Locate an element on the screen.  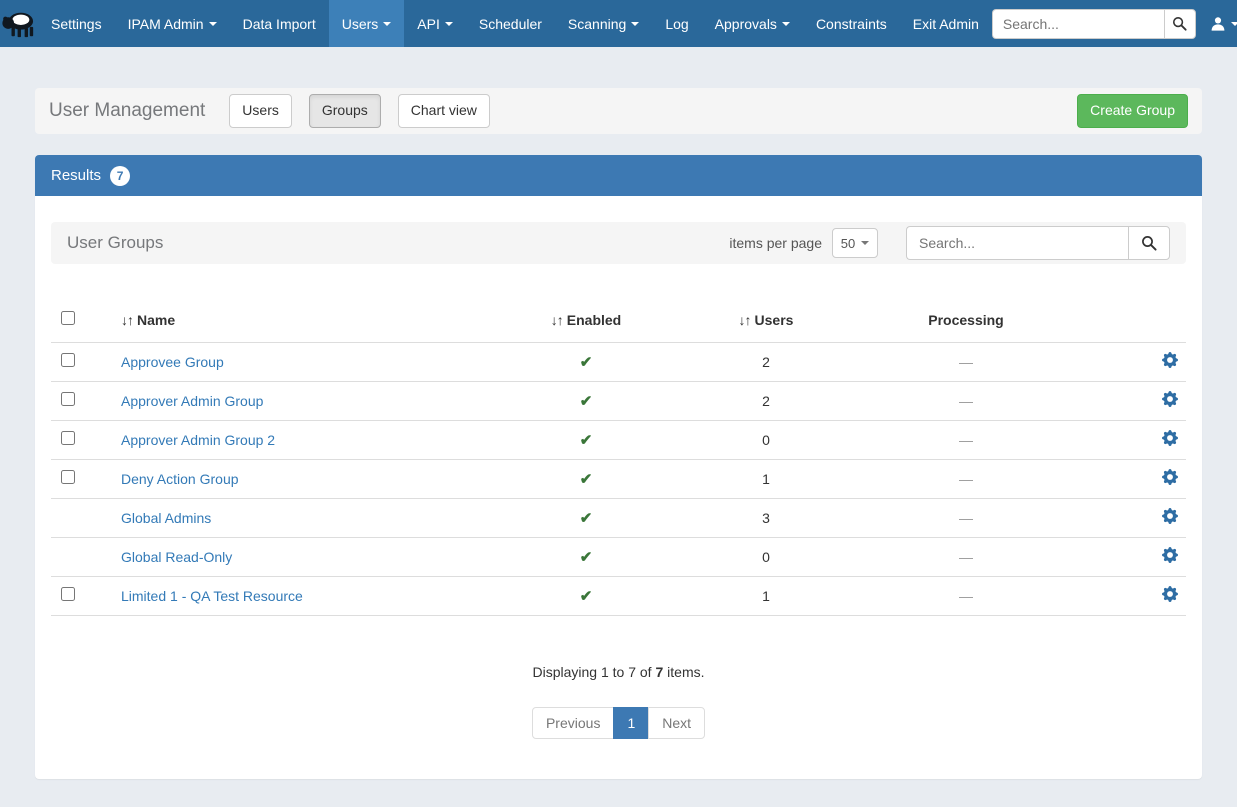
group-name-link: Approver Admin Group is located at coordinates (192, 401).